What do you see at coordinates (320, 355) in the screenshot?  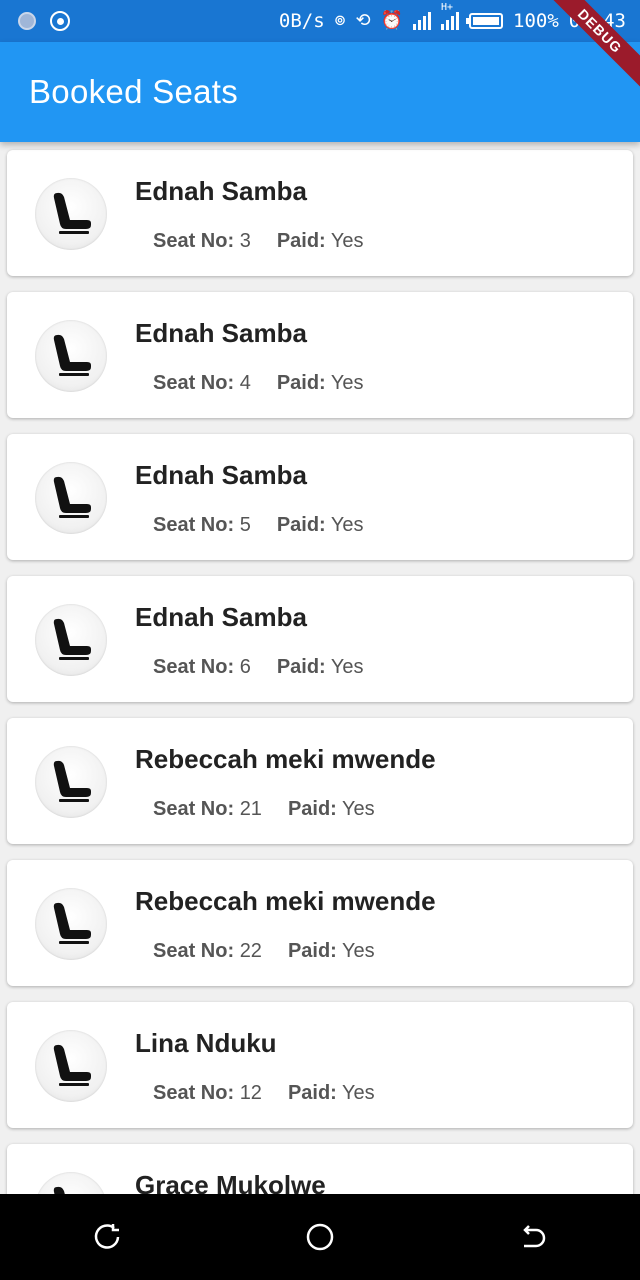 I see `booking-card: Ednah Samba Seat No: 4 Paid: Yes` at bounding box center [320, 355].